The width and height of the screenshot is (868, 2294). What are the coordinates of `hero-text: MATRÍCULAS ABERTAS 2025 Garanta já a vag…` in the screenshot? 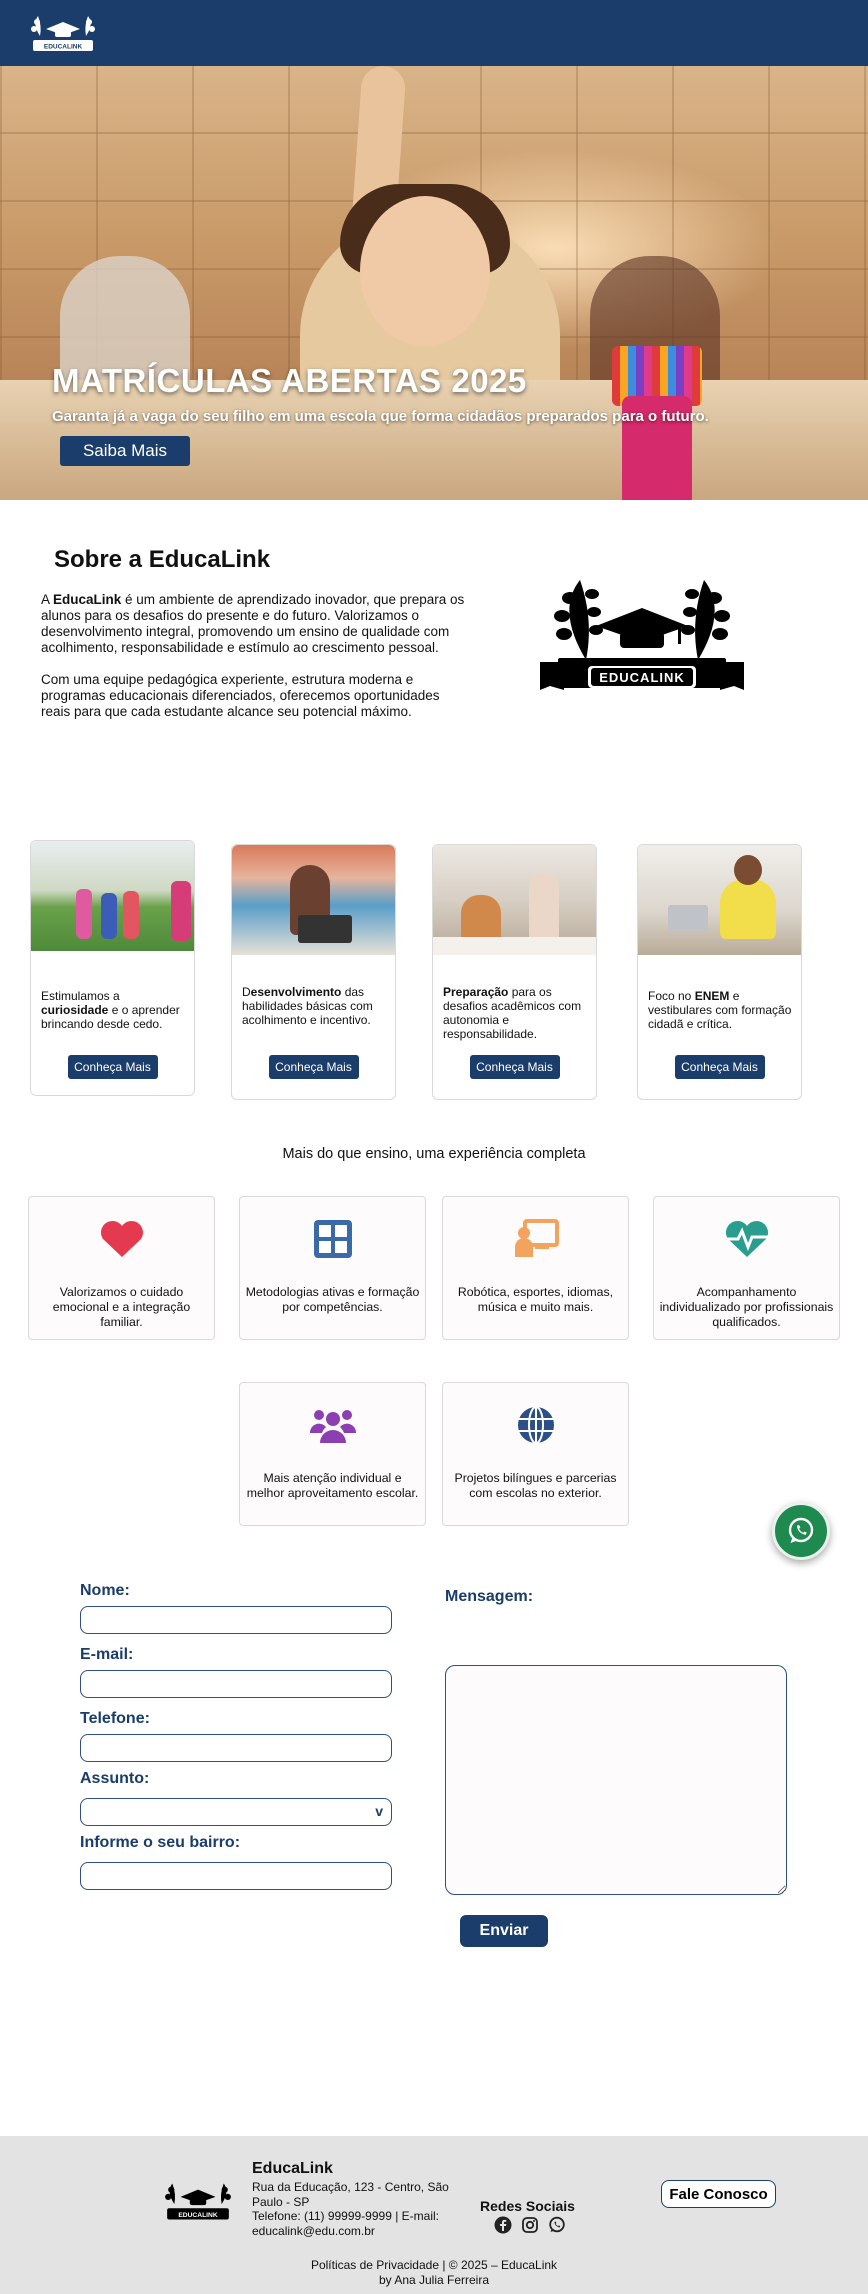 It's located at (380, 393).